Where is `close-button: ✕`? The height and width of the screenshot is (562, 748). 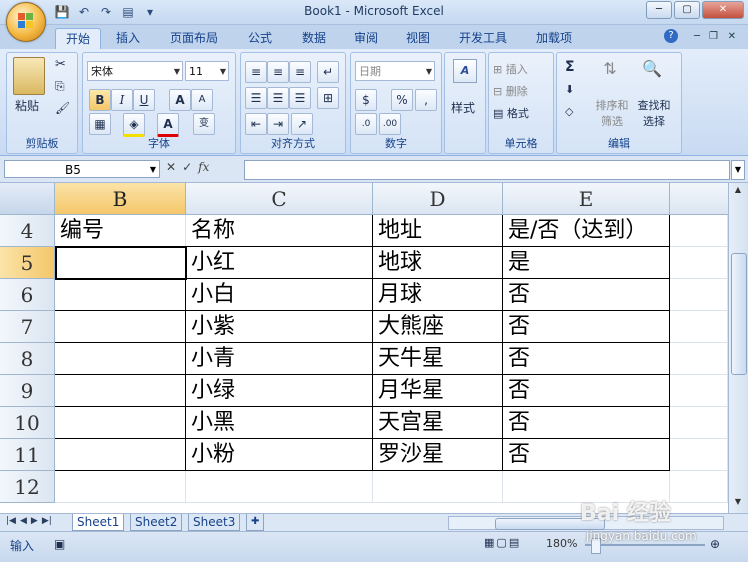 close-button: ✕ is located at coordinates (723, 10).